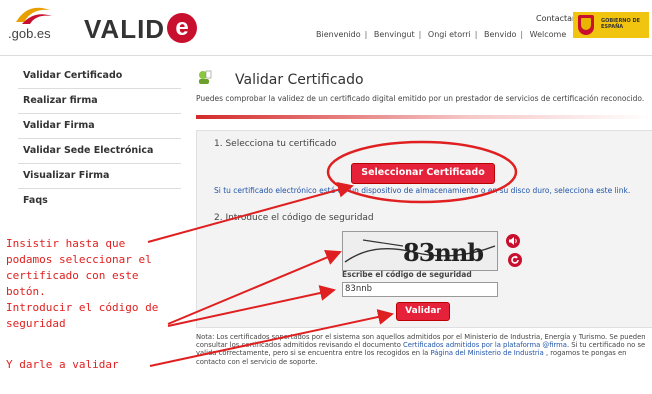 The width and height of the screenshot is (652, 394). I want to click on security-code-input: 83nnb, so click(420, 289).